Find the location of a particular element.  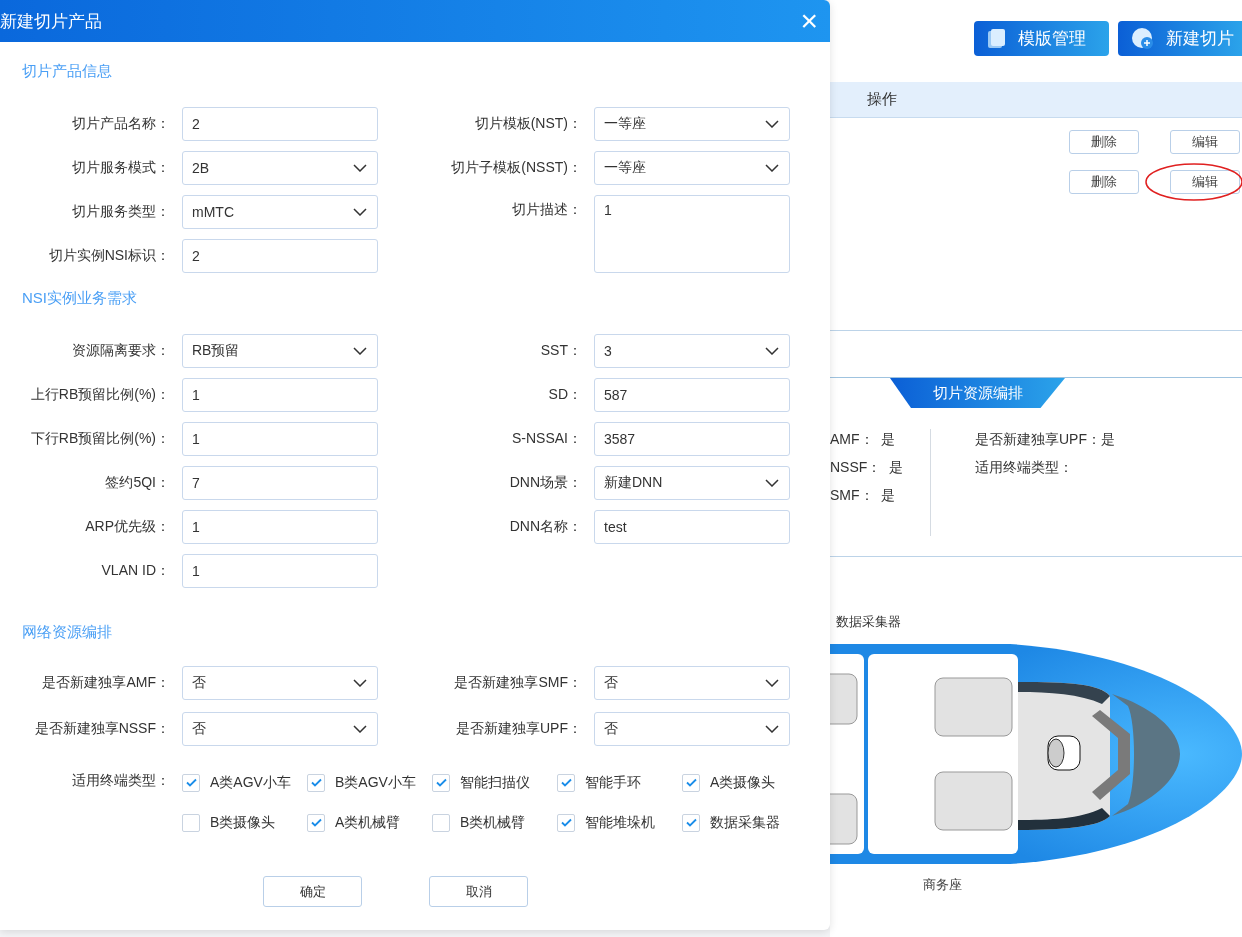

field-label: SST： is located at coordinates (561, 351).